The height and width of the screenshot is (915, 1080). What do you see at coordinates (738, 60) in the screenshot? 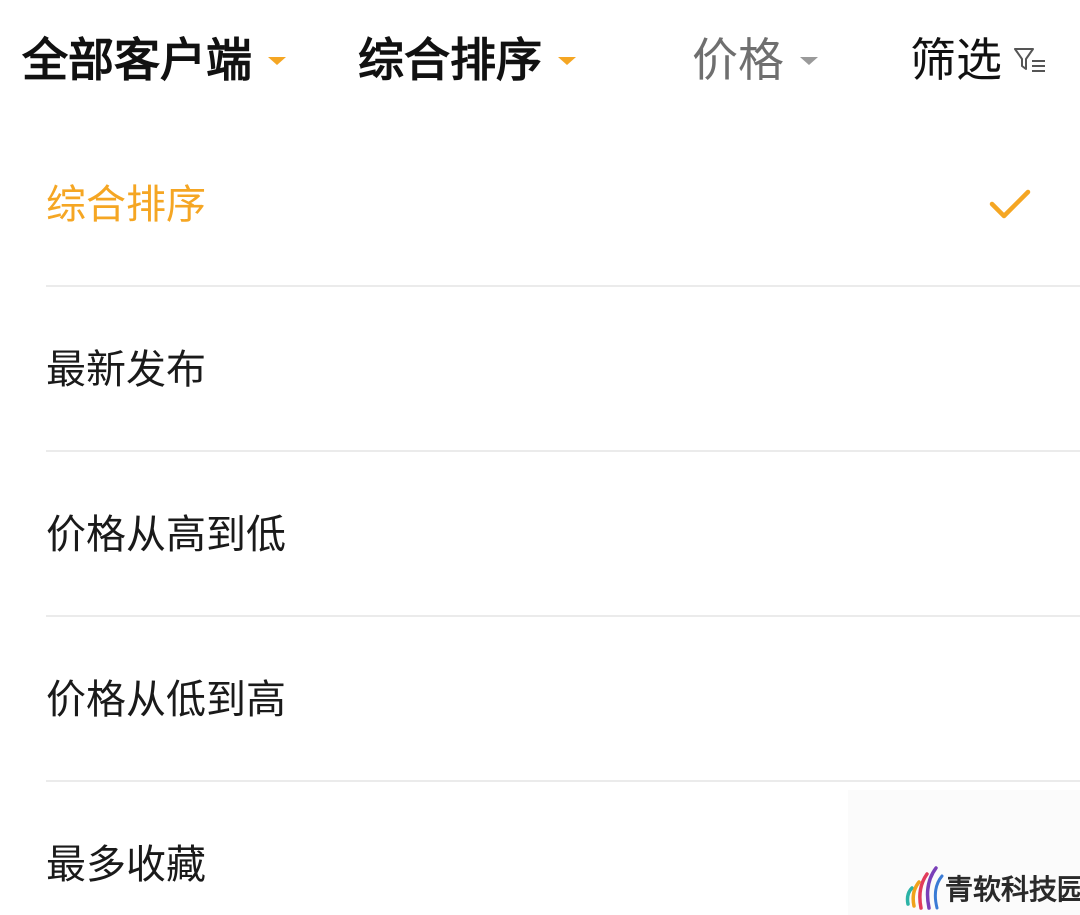
I see `price-filter-label: 价格` at bounding box center [738, 60].